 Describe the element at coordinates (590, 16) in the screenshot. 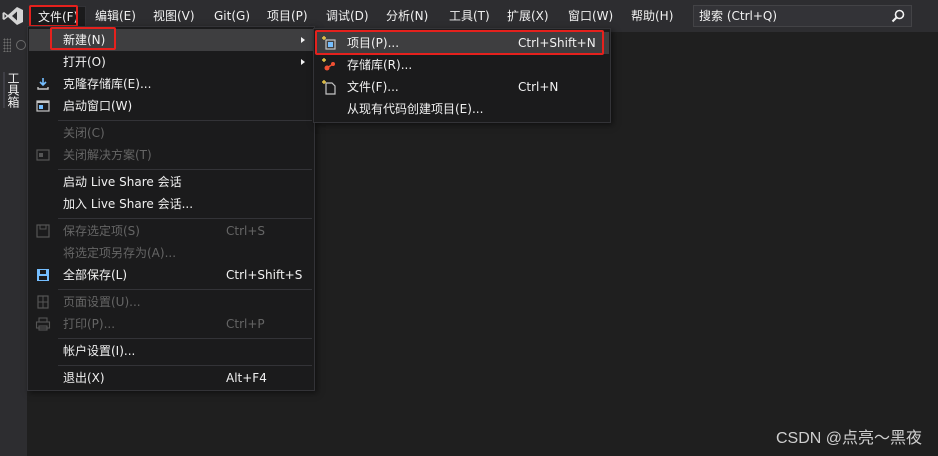

I see `menu-window: 窗口(W)` at that location.